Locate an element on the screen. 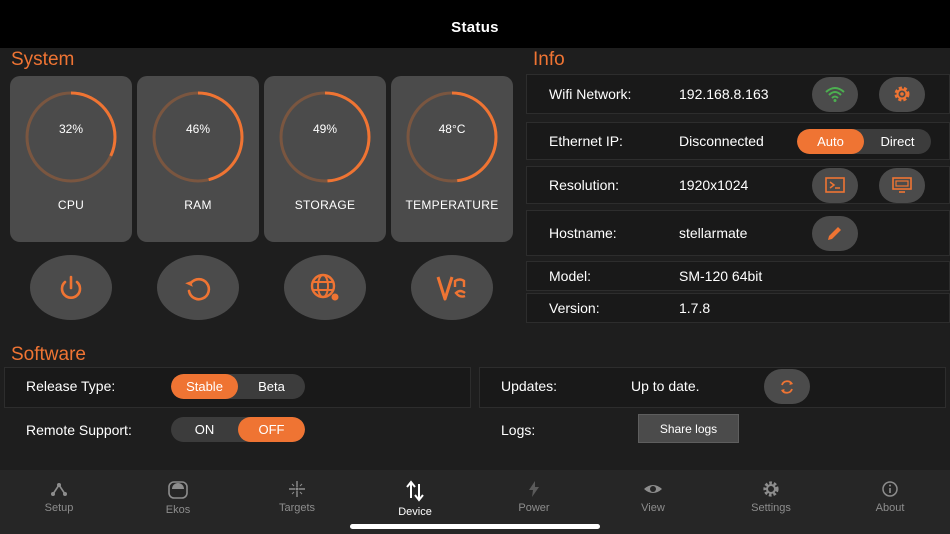 Image resolution: width=950 pixels, height=534 pixels. share-logs-button: Share logs is located at coordinates (688, 428).